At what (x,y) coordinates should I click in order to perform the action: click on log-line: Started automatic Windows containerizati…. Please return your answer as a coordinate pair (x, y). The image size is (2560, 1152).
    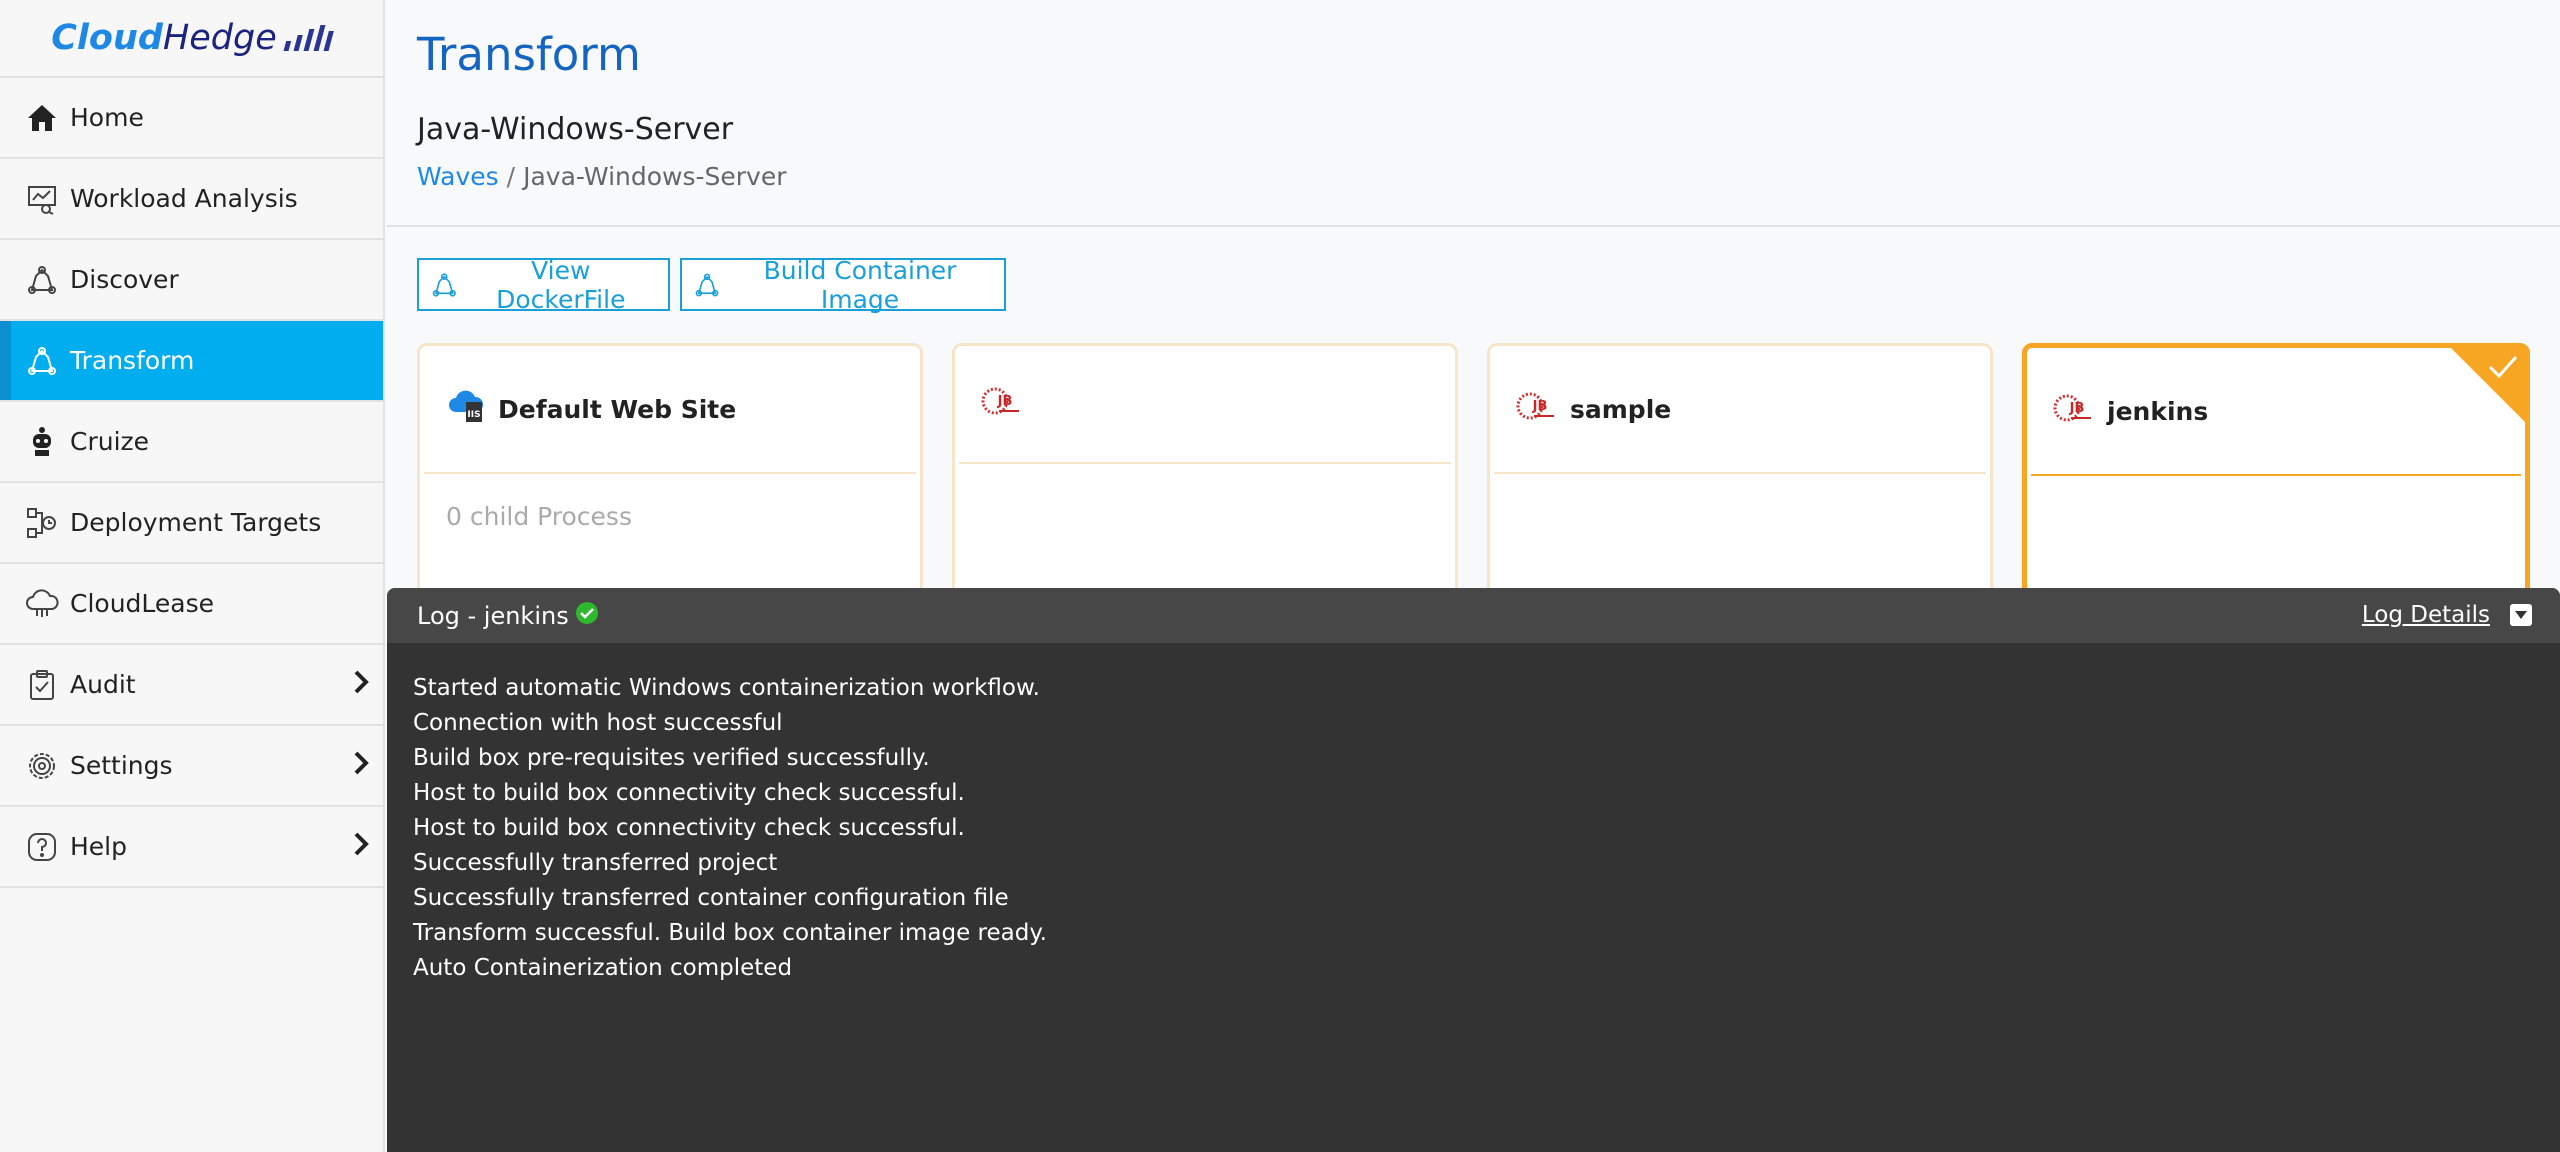
    Looking at the image, I should click on (726, 688).